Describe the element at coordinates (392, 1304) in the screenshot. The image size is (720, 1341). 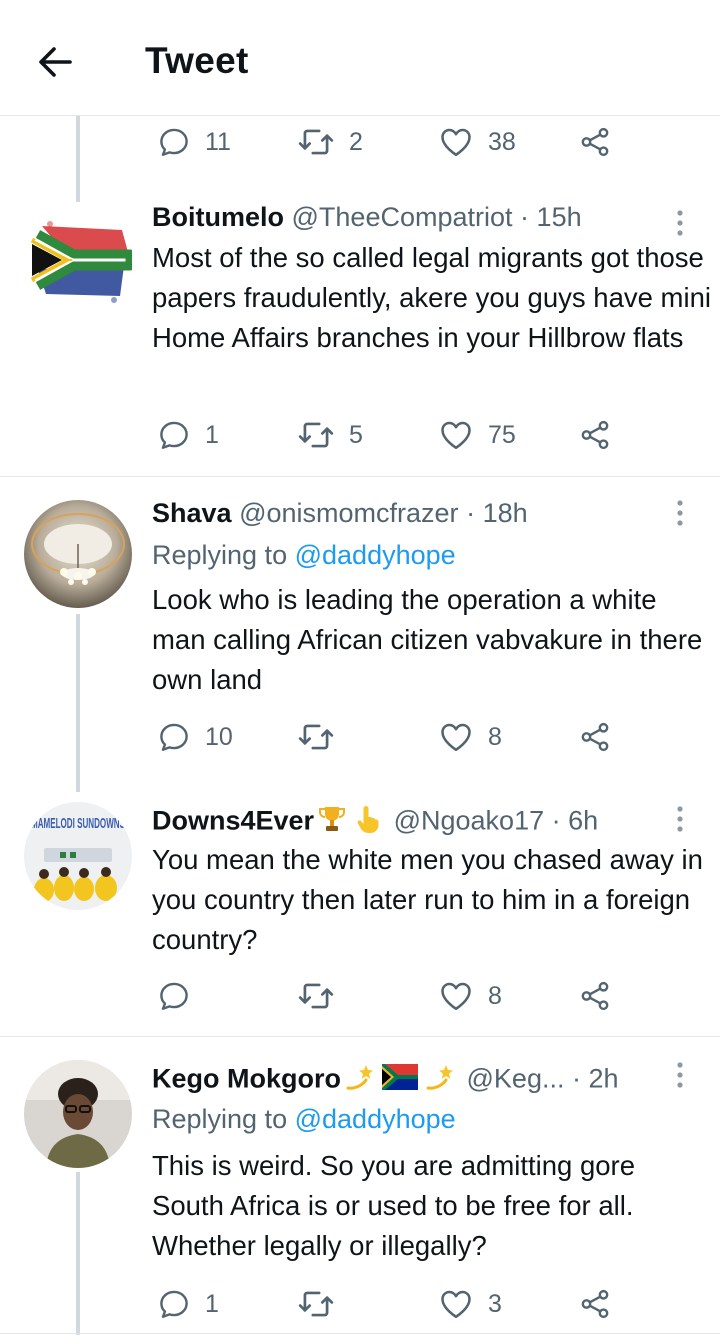
I see `tweet-actions: 1 3` at that location.